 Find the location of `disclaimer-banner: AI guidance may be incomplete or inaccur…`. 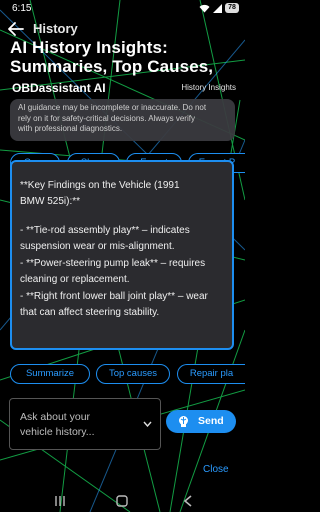

disclaimer-banner: AI guidance may be incomplete or inaccur… is located at coordinates (122, 120).